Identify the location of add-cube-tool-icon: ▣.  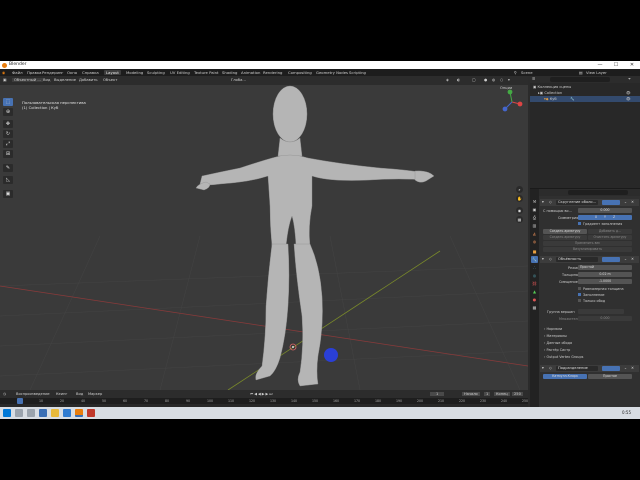
(8, 194).